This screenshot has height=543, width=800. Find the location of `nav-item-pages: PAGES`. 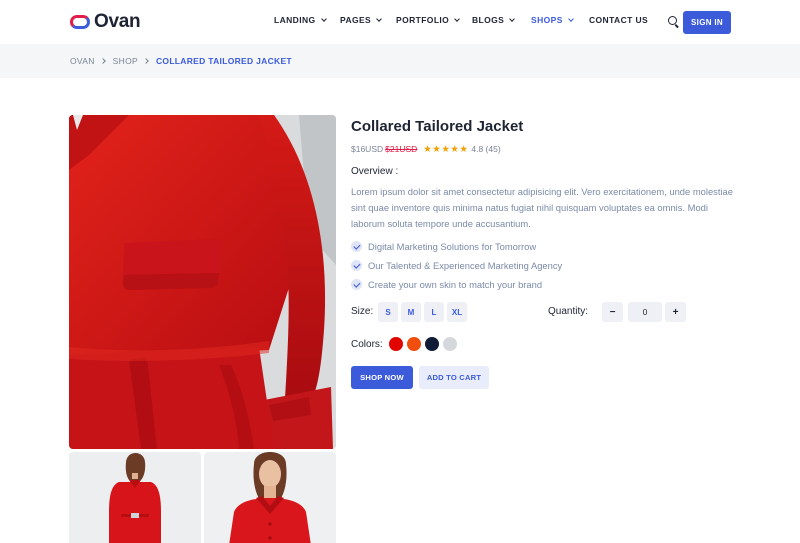

nav-item-pages: PAGES is located at coordinates (361, 20).